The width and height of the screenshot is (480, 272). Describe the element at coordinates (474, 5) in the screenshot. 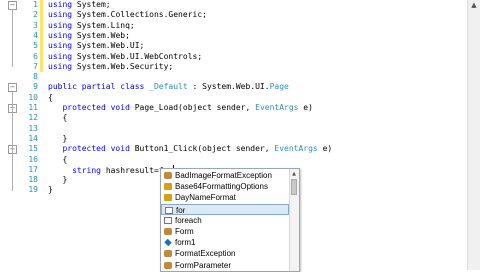

I see `scroll-up-icon: ▲` at that location.